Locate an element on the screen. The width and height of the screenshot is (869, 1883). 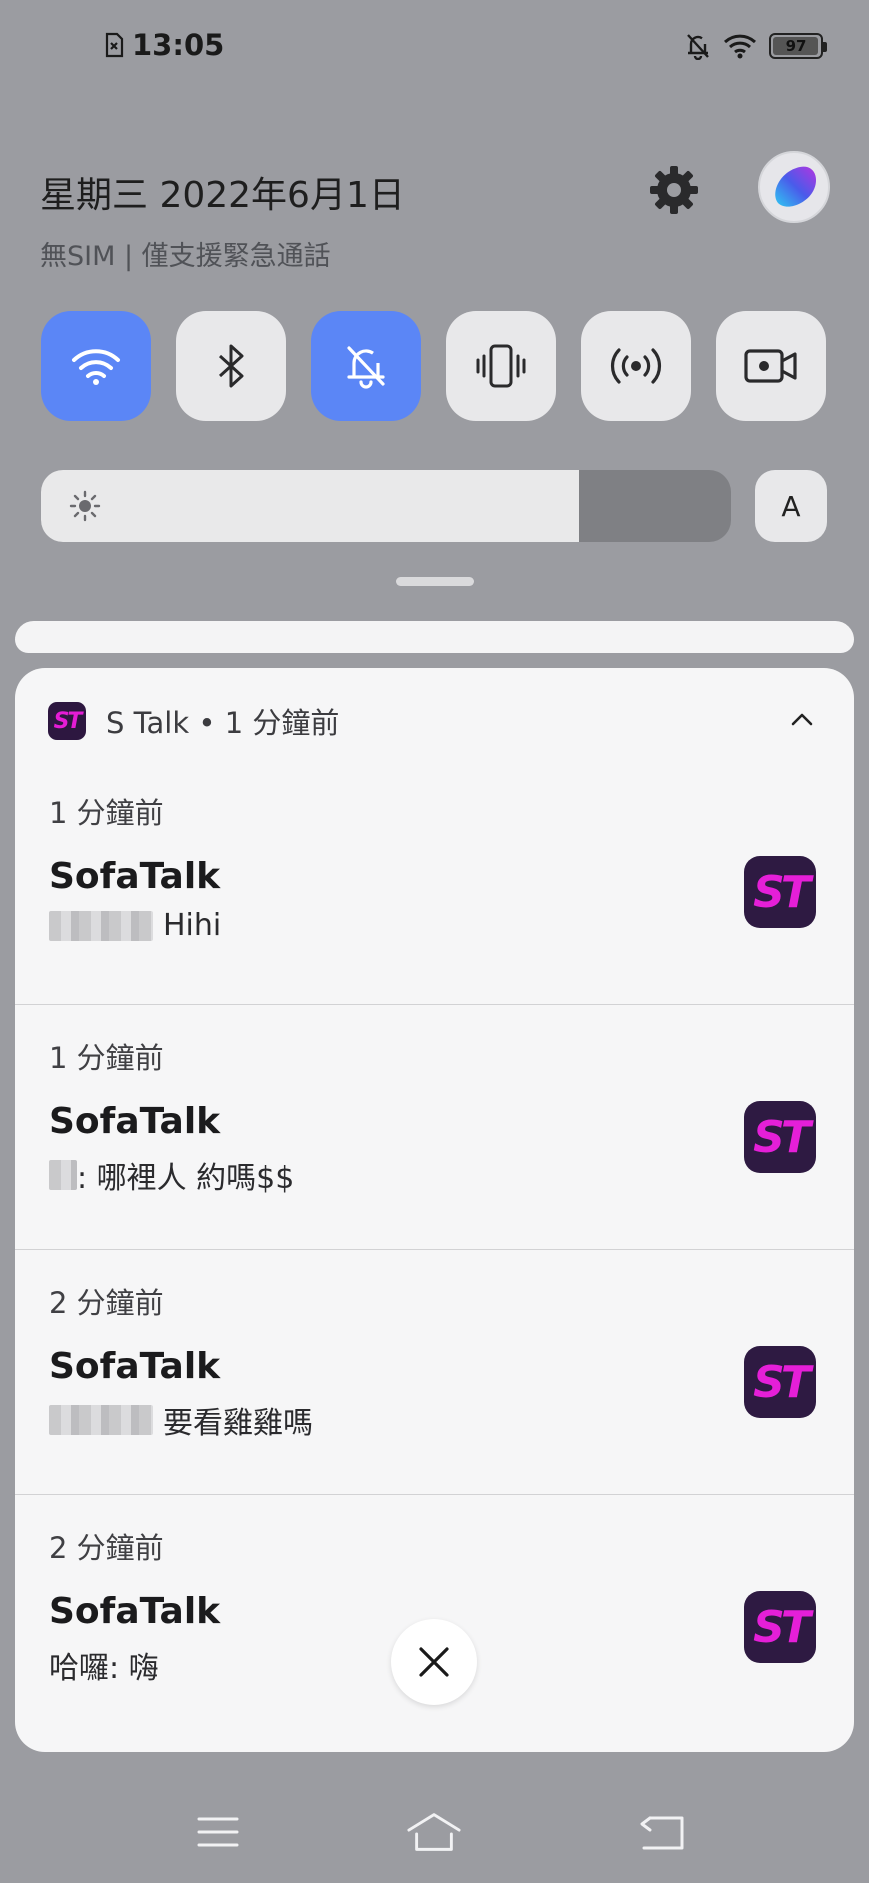
notification-item: 1 分鐘前 SofaTalk Hihi ST is located at coordinates (434, 882).